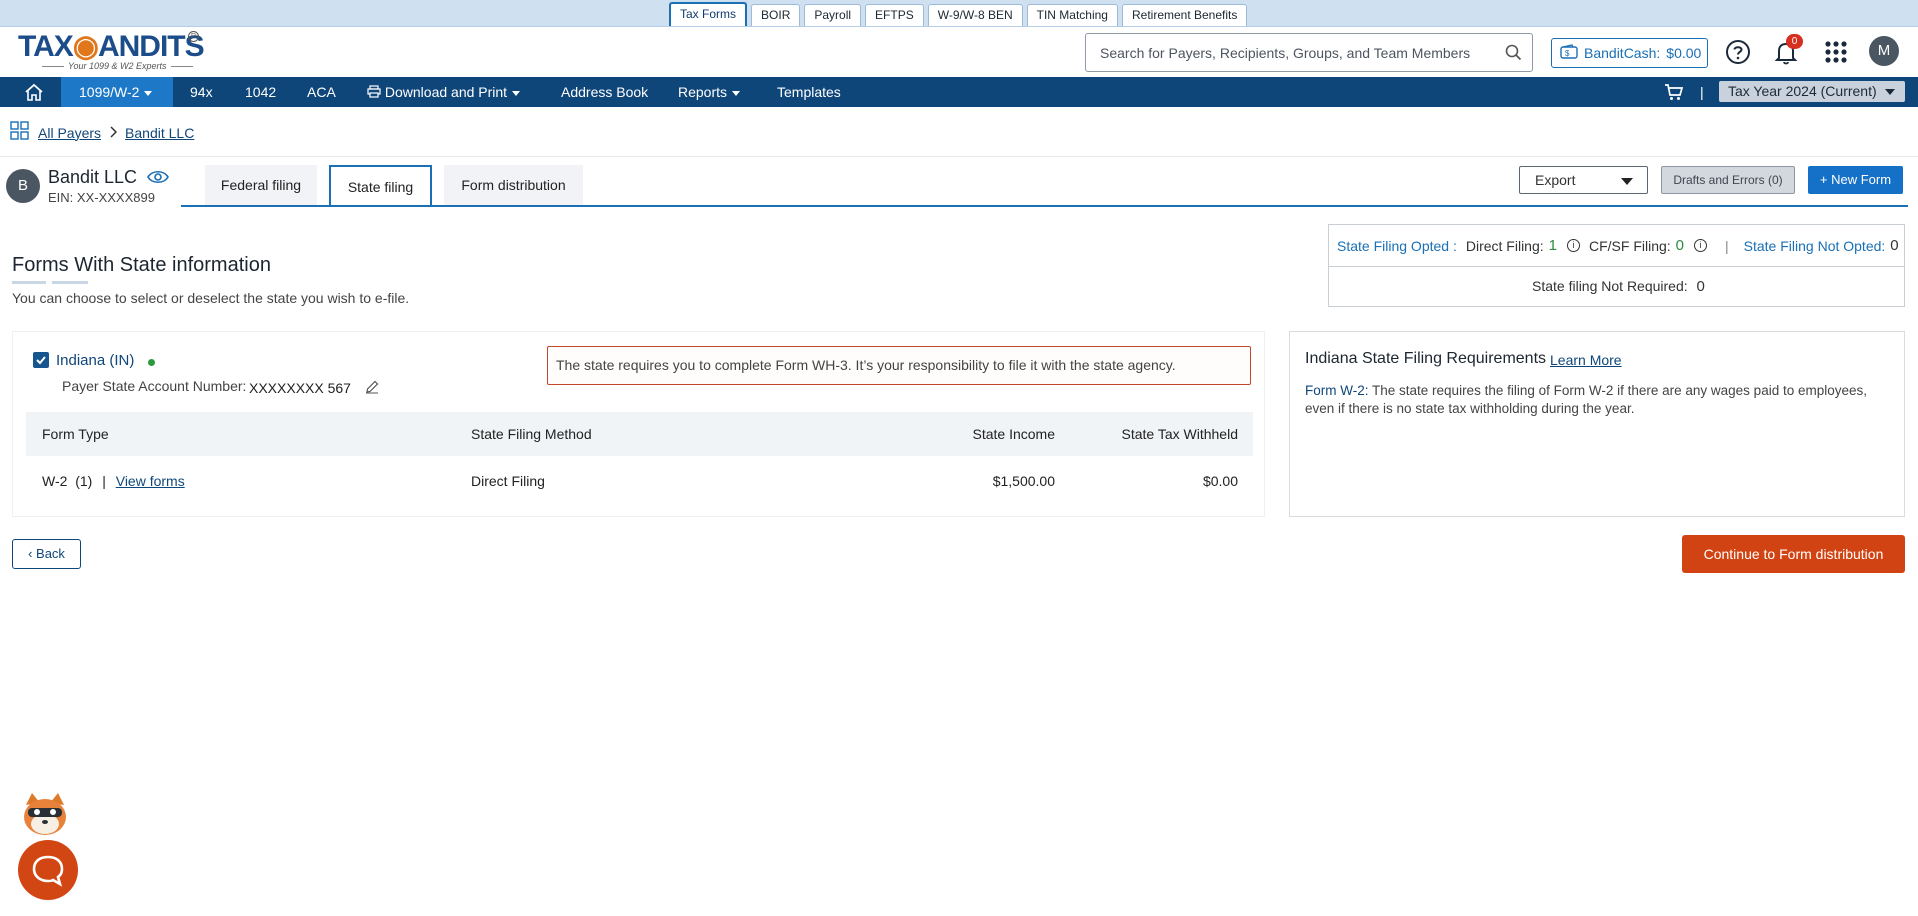  Describe the element at coordinates (1552, 245) in the screenshot. I see `summary-direct-value: 1` at that location.